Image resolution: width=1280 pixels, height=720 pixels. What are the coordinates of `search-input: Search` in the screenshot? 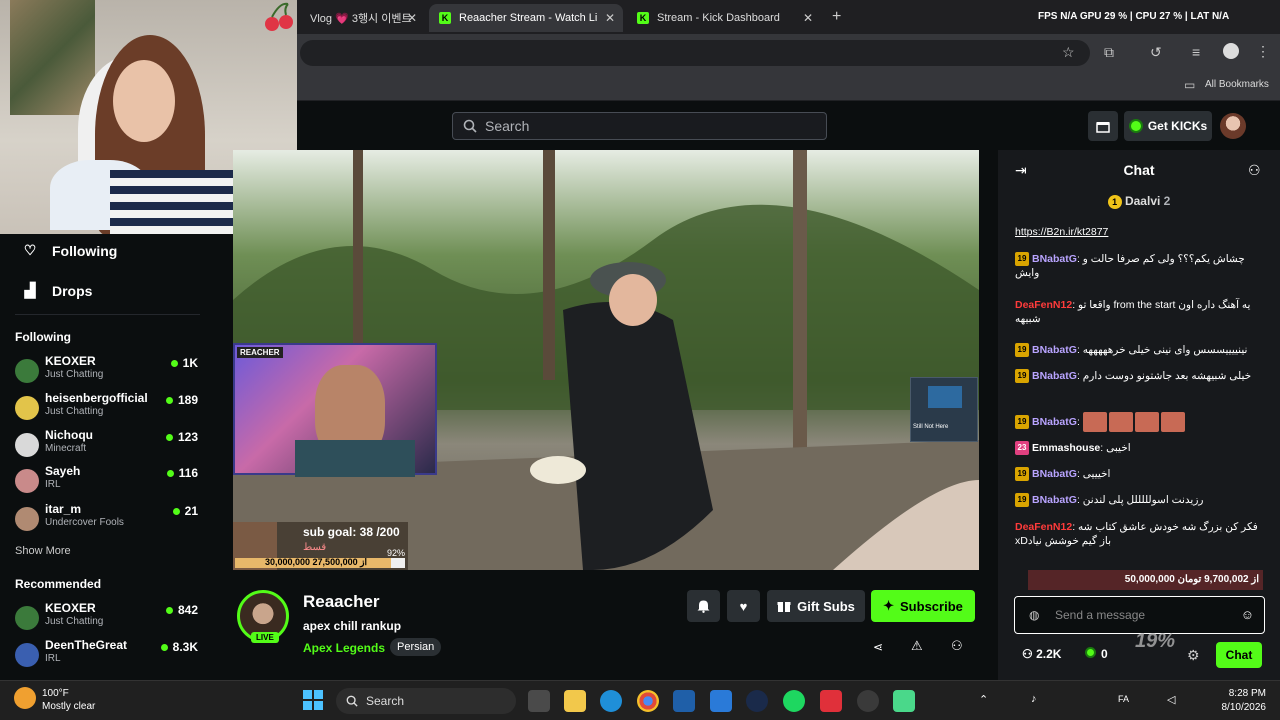 It's located at (639, 126).